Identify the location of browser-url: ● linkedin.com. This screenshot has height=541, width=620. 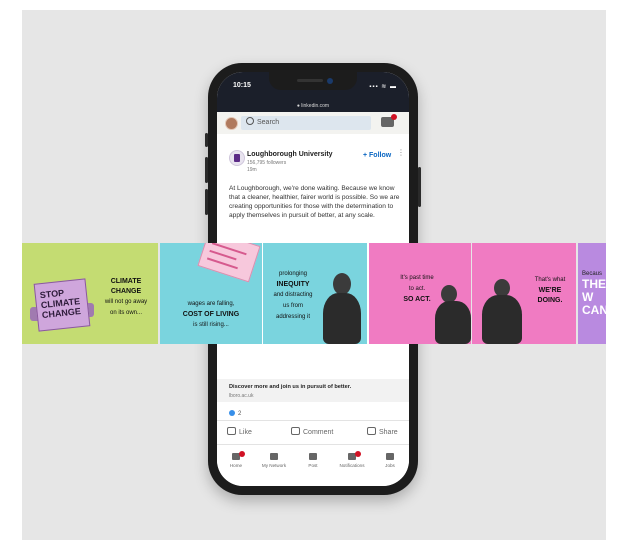
(313, 107).